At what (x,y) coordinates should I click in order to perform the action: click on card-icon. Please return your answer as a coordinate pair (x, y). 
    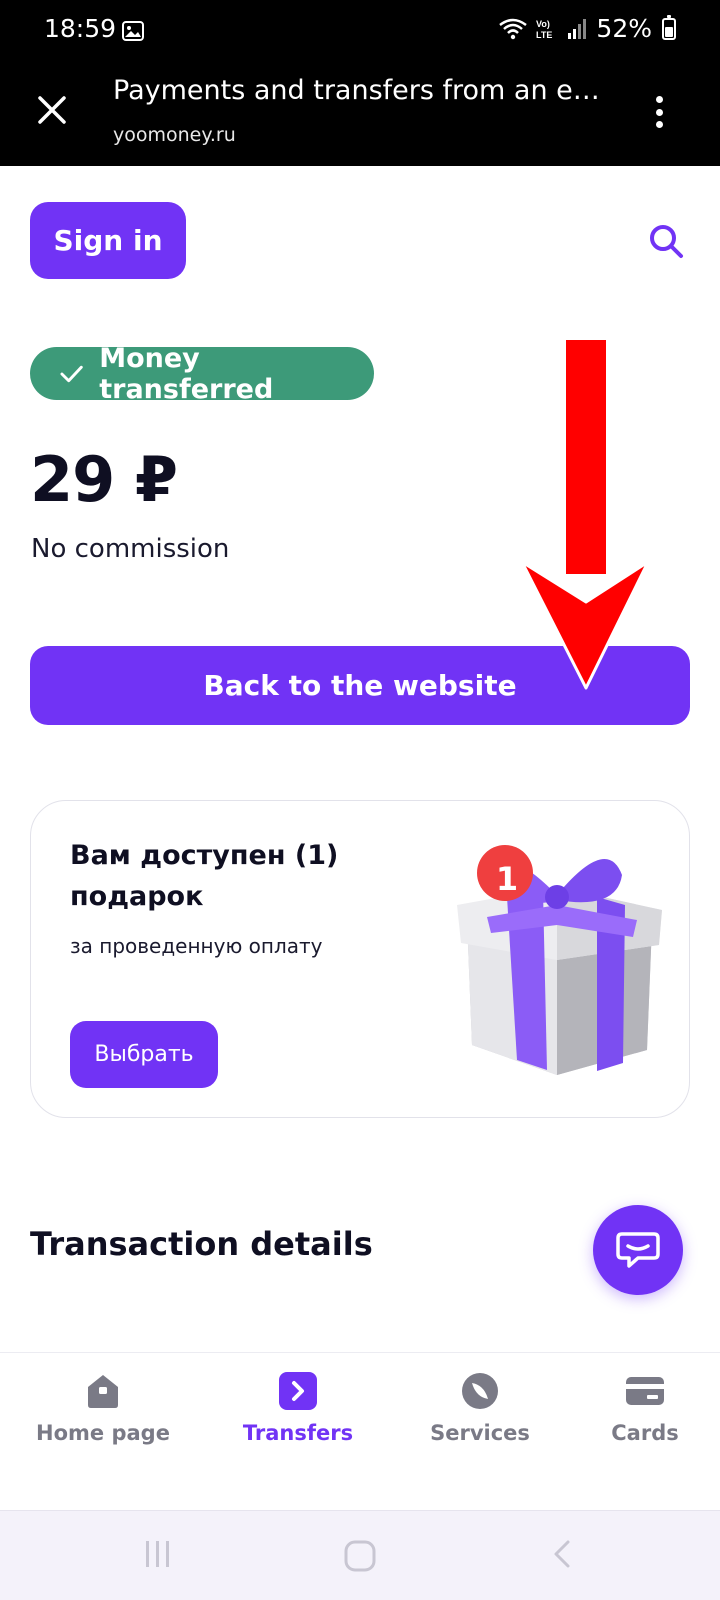
    Looking at the image, I should click on (645, 1391).